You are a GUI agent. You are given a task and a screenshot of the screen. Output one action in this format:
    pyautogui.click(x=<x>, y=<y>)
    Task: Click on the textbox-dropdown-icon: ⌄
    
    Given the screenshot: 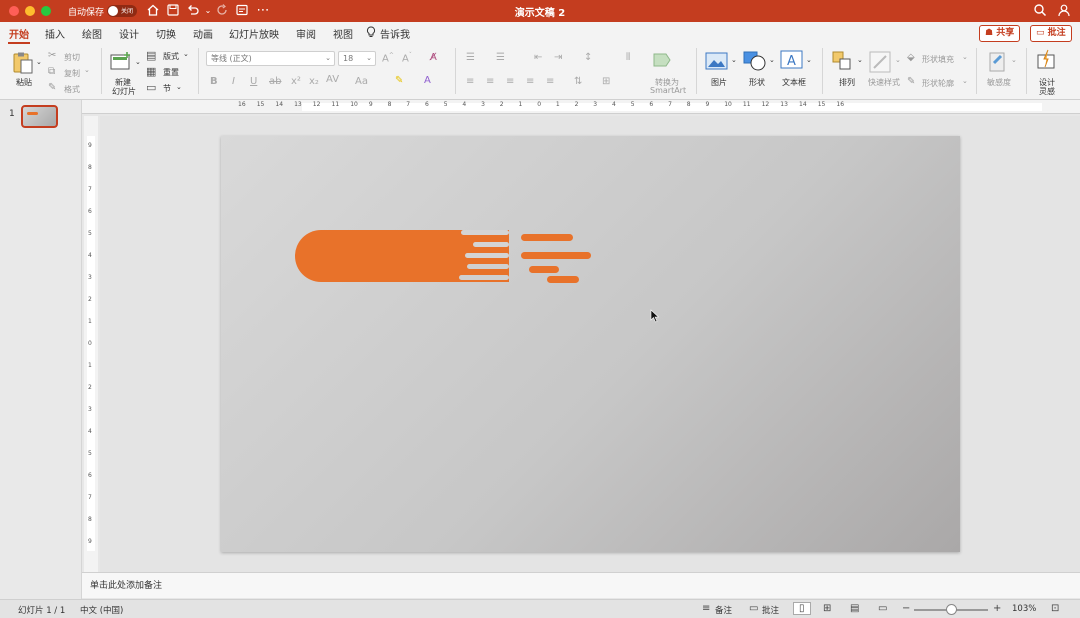 What is the action you would take?
    pyautogui.click(x=809, y=60)
    